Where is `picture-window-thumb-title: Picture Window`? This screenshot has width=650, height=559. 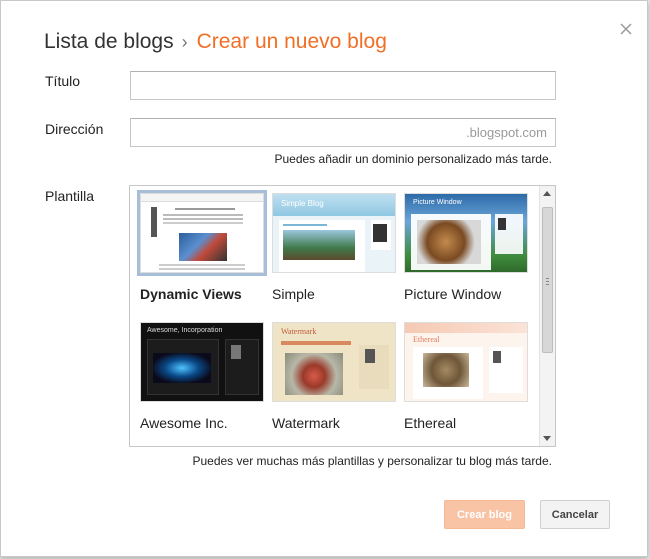
picture-window-thumb-title: Picture Window is located at coordinates (437, 202).